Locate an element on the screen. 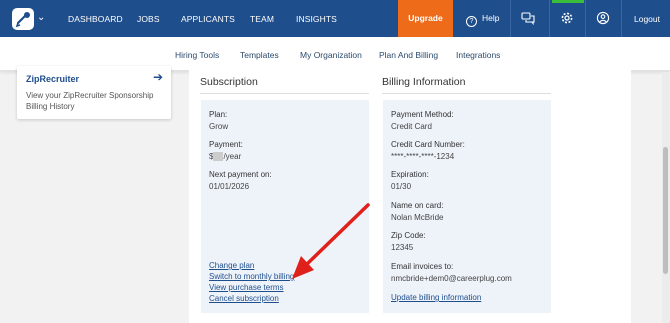 The height and width of the screenshot is (323, 670). switch-monthly-link: Switch to monthly billing is located at coordinates (251, 276).